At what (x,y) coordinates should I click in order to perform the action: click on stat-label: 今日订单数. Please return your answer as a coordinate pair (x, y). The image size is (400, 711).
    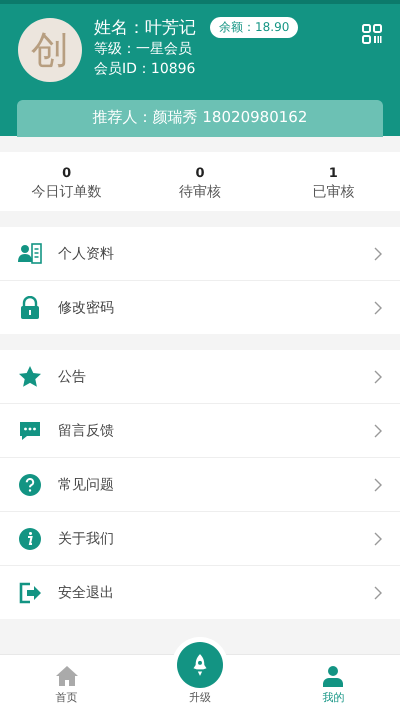
    Looking at the image, I should click on (67, 192).